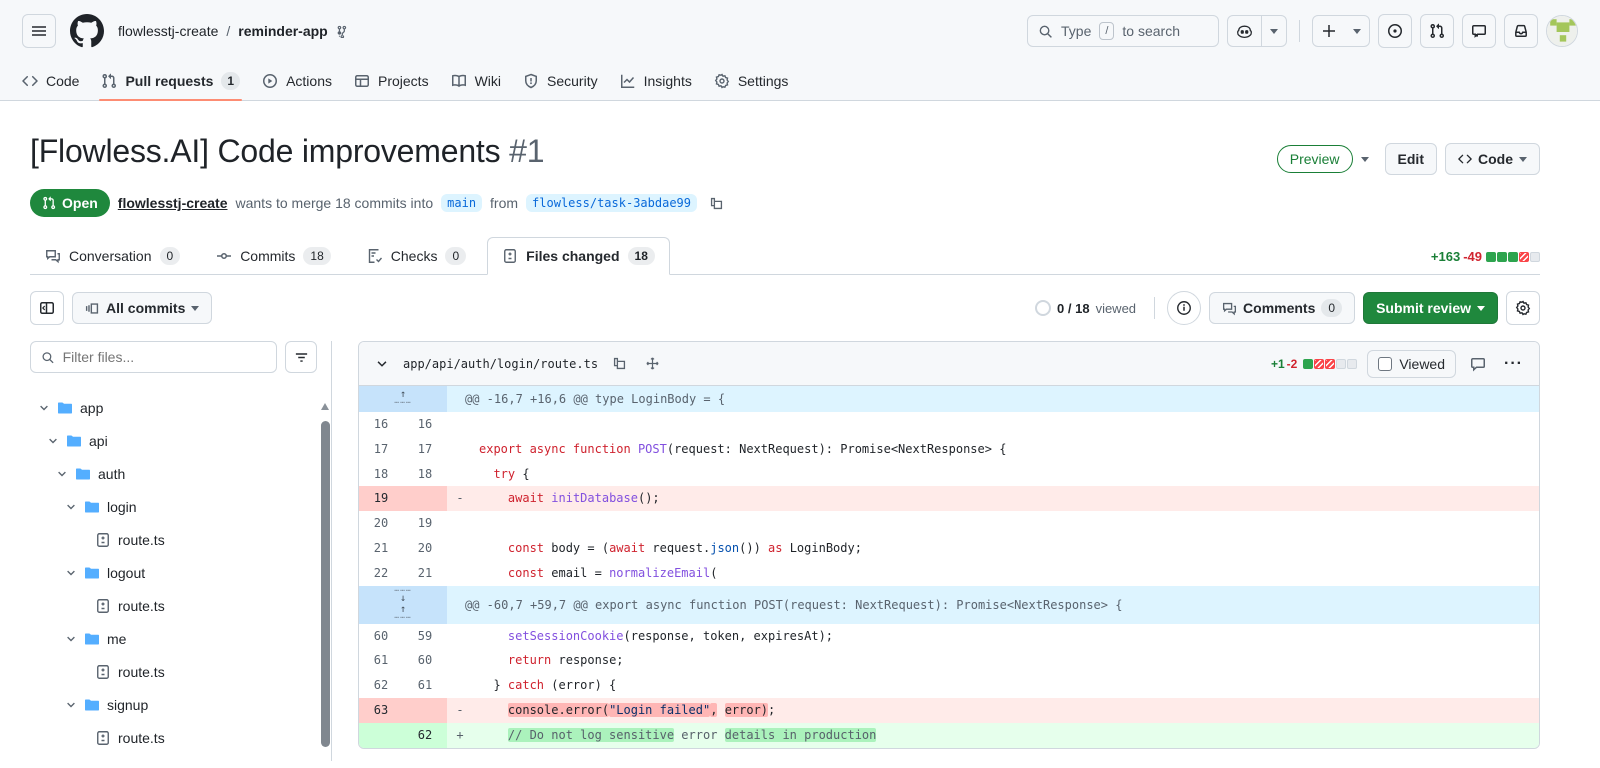 The image size is (1600, 768). What do you see at coordinates (381, 424) in the screenshot?
I see `old-line-number: 16` at bounding box center [381, 424].